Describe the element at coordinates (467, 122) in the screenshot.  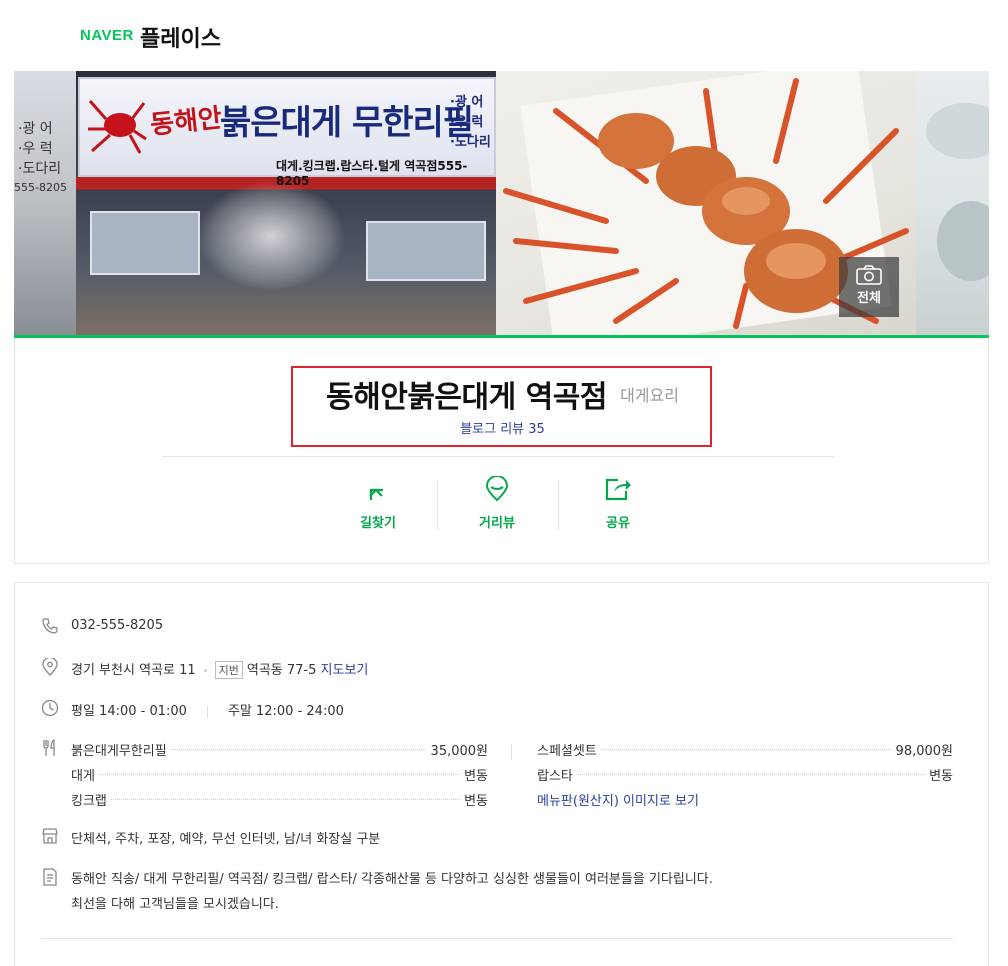
I see `sign-side-line: ·우 럭` at that location.